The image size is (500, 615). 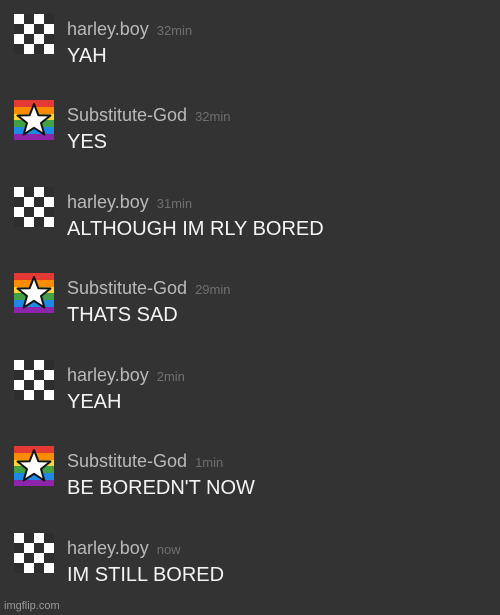 What do you see at coordinates (87, 142) in the screenshot?
I see `message-text: YES` at bounding box center [87, 142].